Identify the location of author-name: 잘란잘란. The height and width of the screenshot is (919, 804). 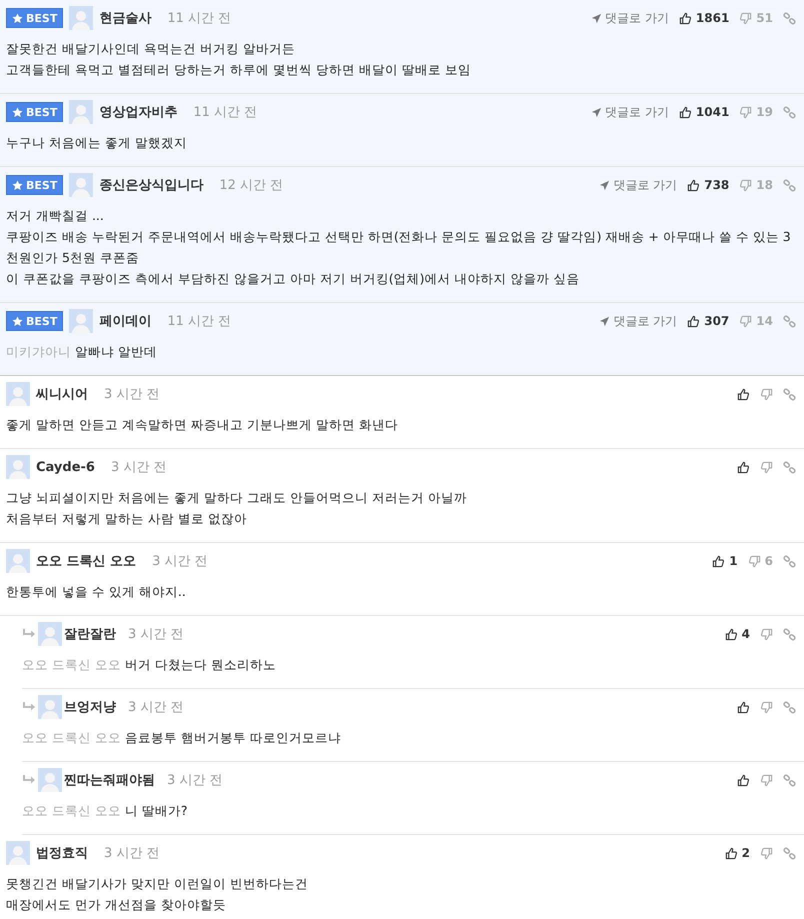
(90, 634).